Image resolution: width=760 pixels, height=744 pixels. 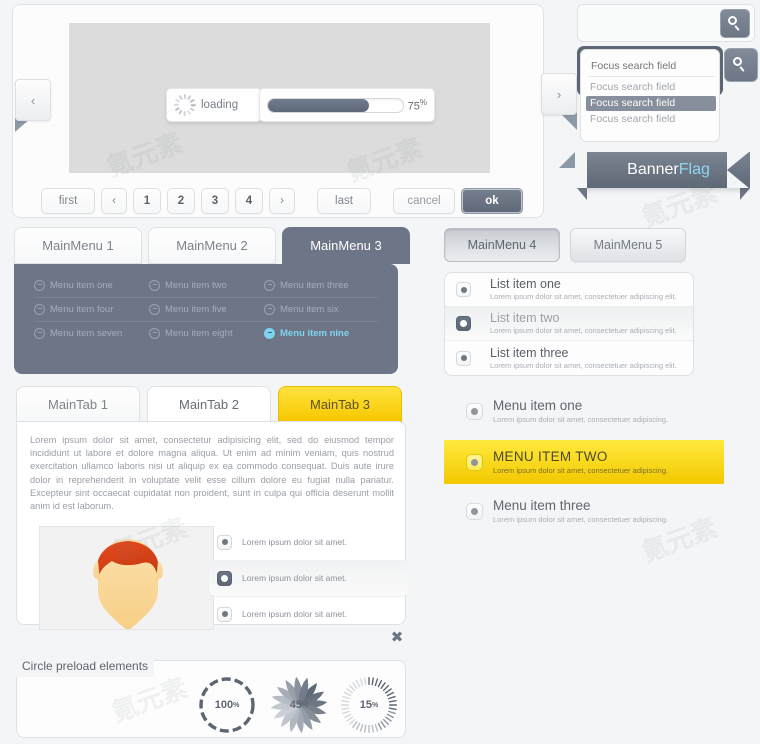 What do you see at coordinates (397, 638) in the screenshot?
I see `close-icon: ✖` at bounding box center [397, 638].